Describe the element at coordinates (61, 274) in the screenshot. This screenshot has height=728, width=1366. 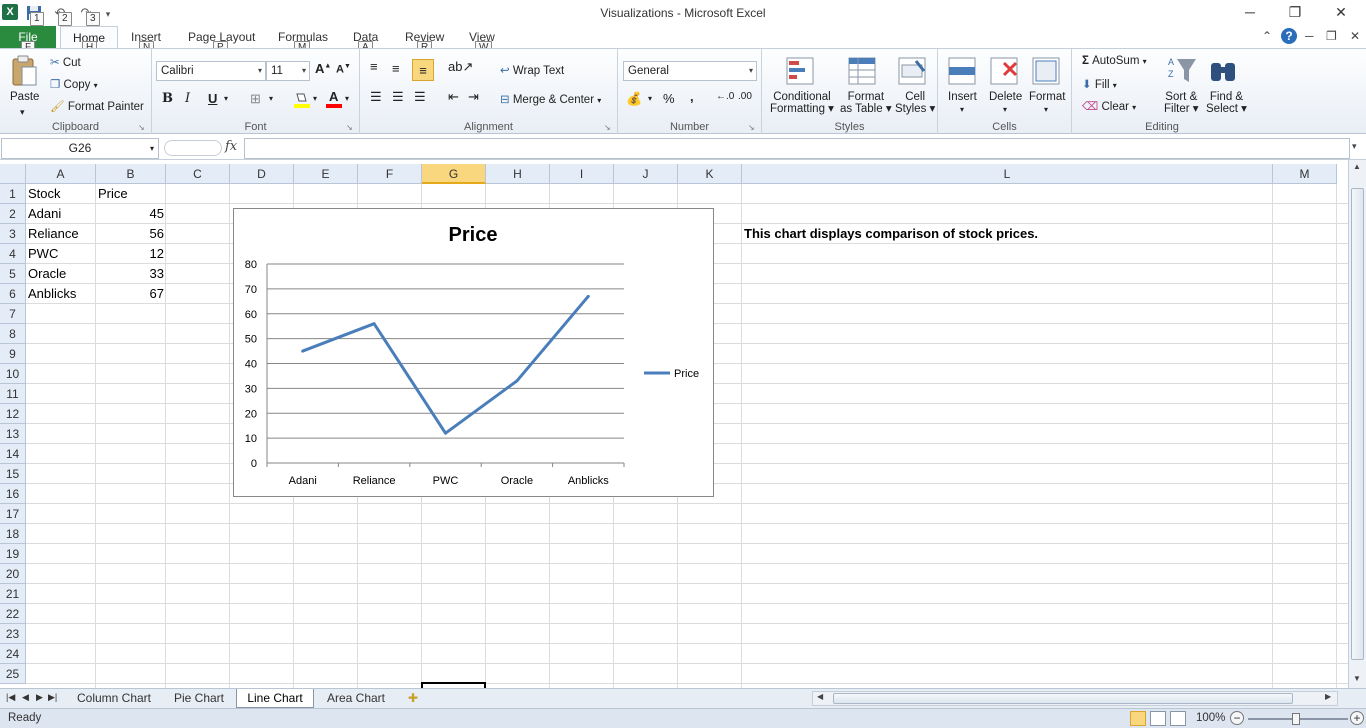
I see `cell-stock-name: Oracle` at that location.